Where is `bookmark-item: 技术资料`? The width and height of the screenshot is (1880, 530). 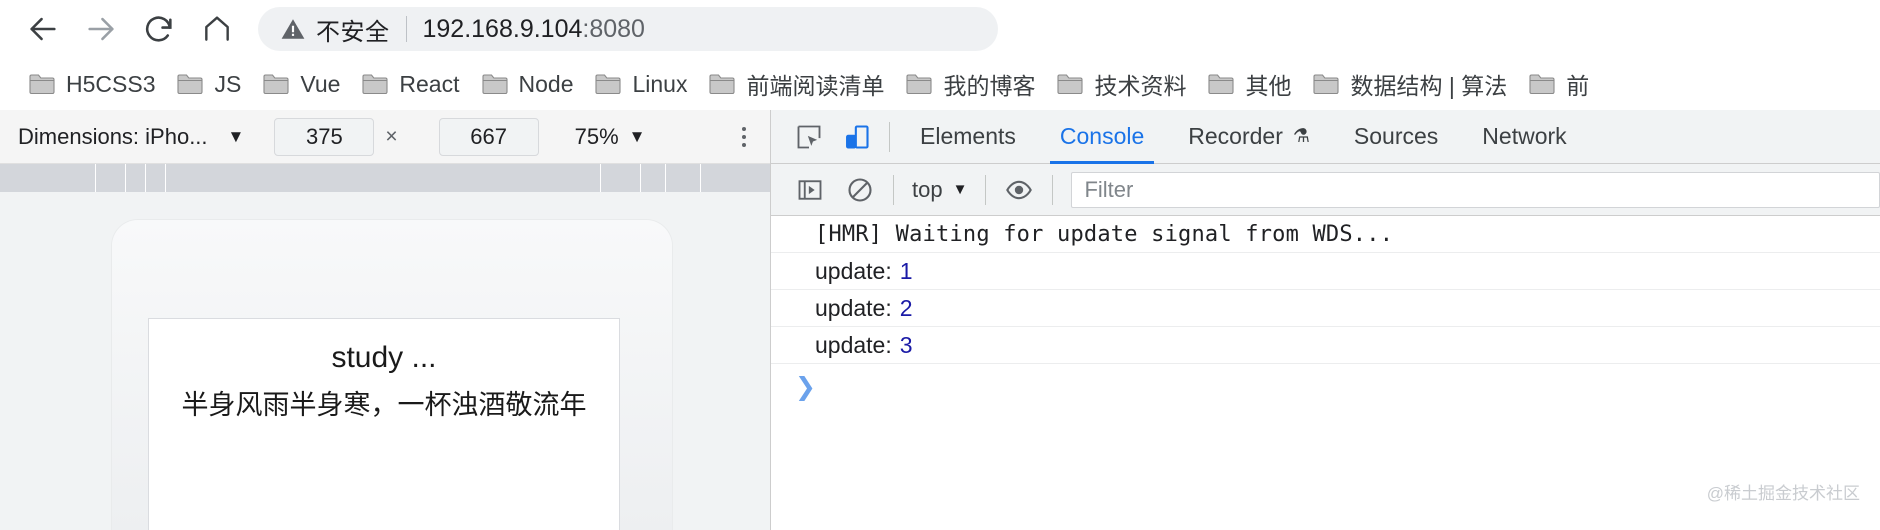 bookmark-item: 技术资料 is located at coordinates (1121, 84).